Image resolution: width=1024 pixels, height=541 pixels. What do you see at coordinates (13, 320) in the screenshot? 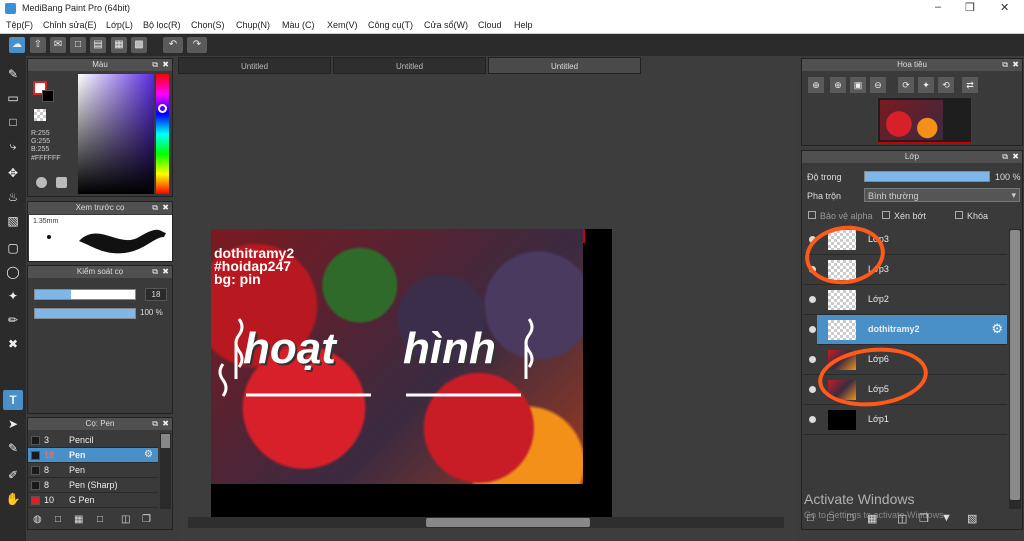
I see `select-pen-icon: ✏` at bounding box center [13, 320].